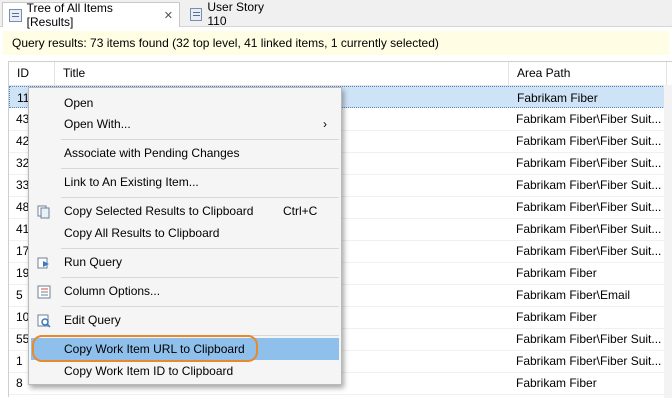 The height and width of the screenshot is (398, 672). What do you see at coordinates (196, 14) in the screenshot?
I see `work-item-icon` at bounding box center [196, 14].